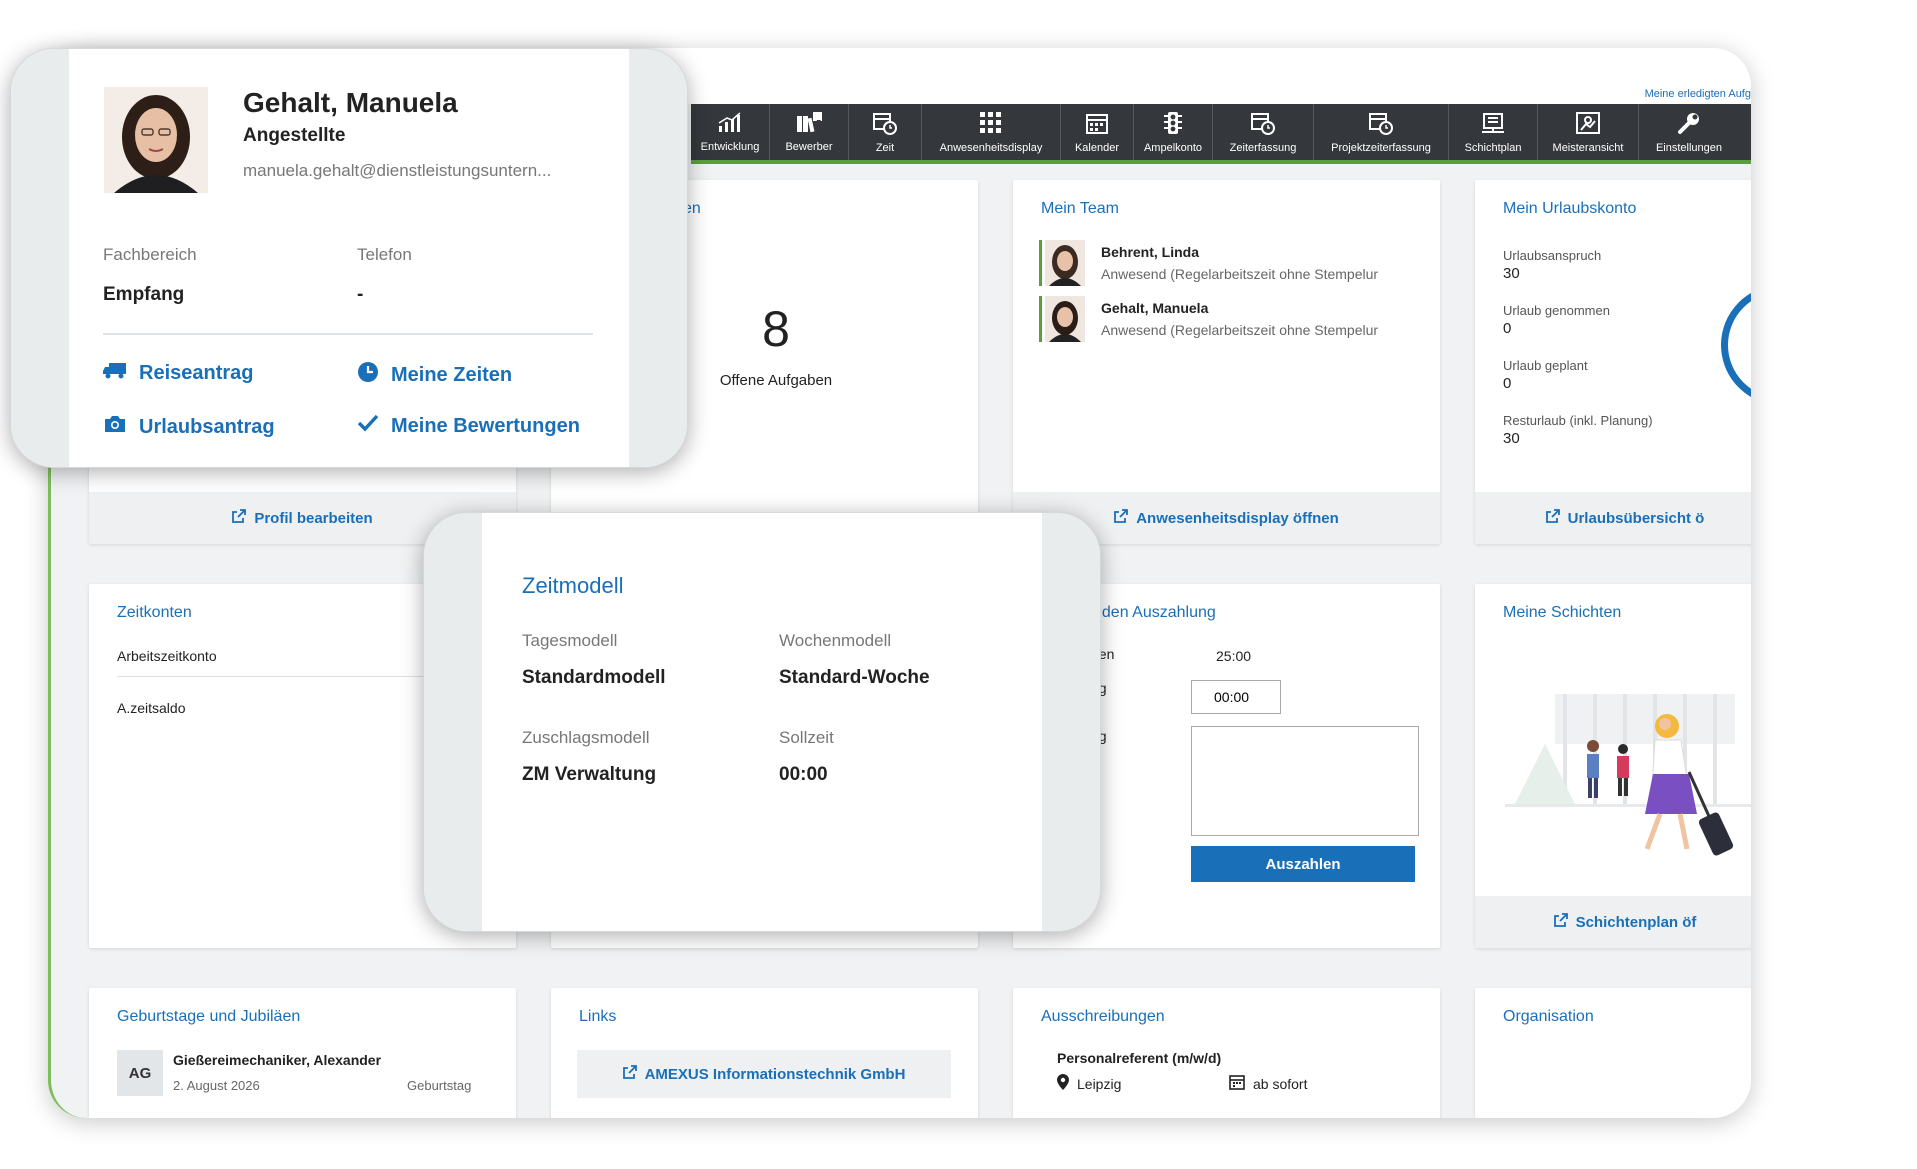 Image resolution: width=1917 pixels, height=1169 pixels. Describe the element at coordinates (803, 774) in the screenshot. I see `target-time-value: 00:00` at that location.